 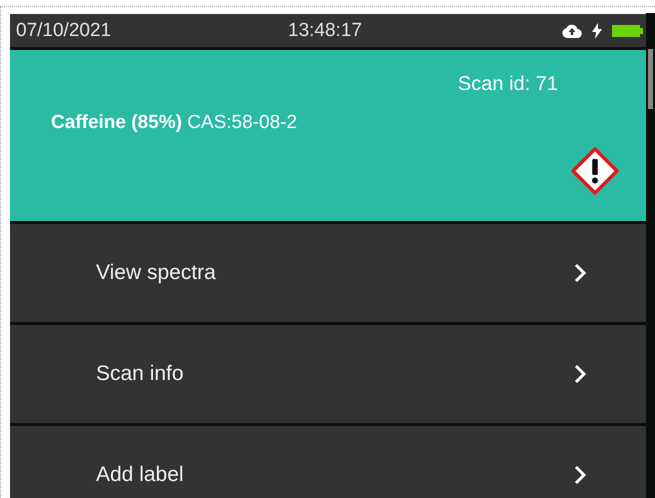 What do you see at coordinates (507, 84) in the screenshot?
I see `scan-id: Scan id: 71` at bounding box center [507, 84].